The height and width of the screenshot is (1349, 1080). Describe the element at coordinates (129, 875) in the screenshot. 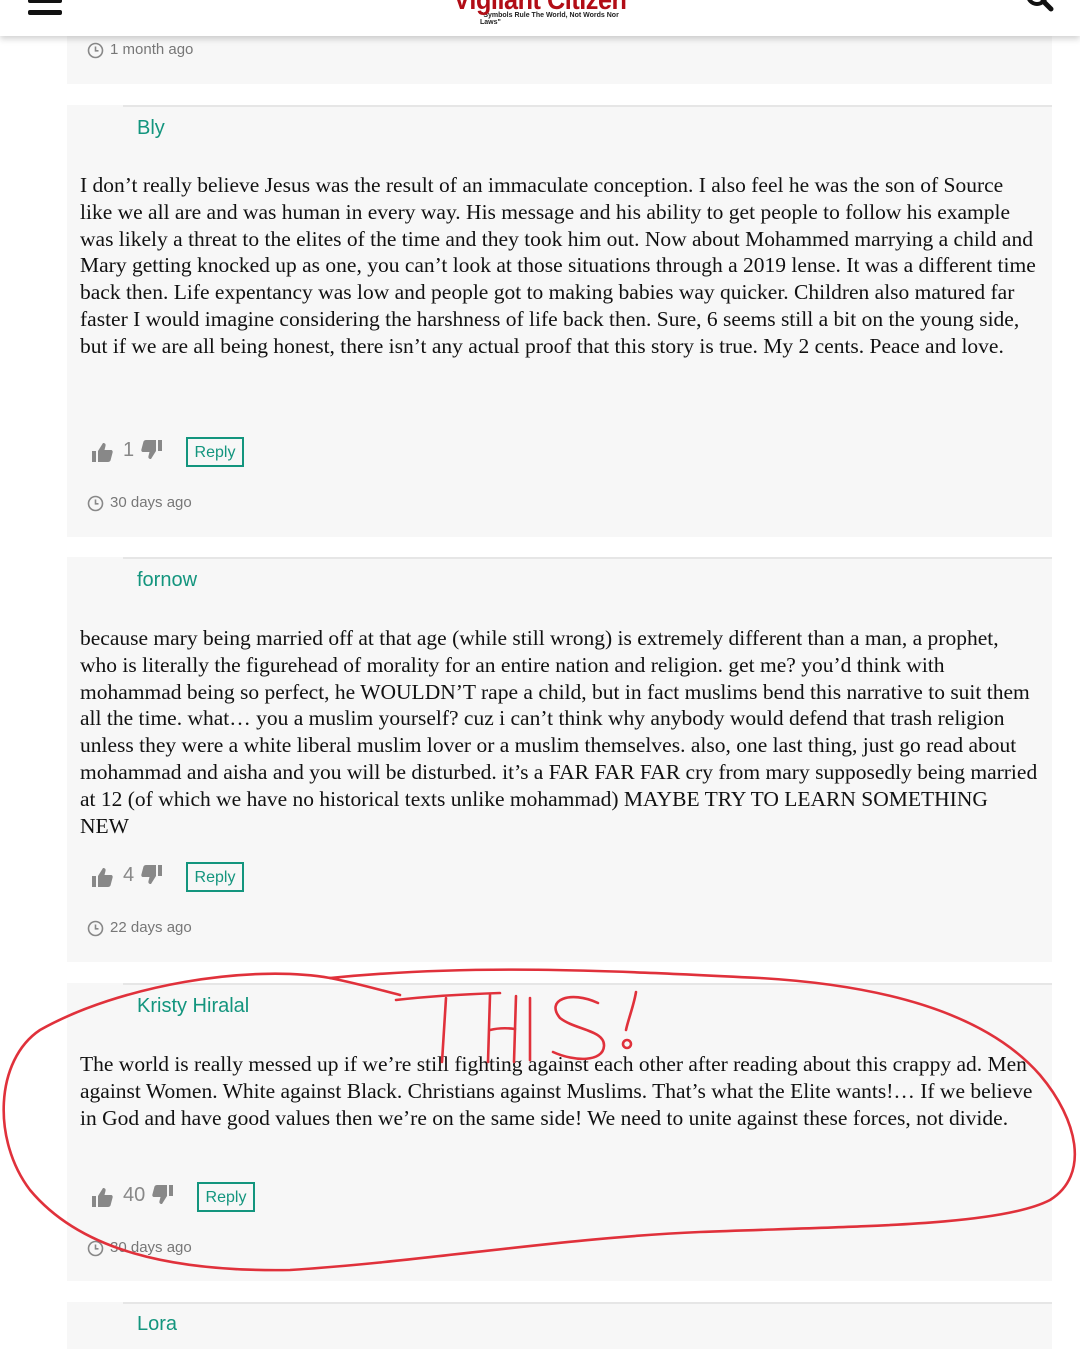

I see `vote-count: 4` at that location.